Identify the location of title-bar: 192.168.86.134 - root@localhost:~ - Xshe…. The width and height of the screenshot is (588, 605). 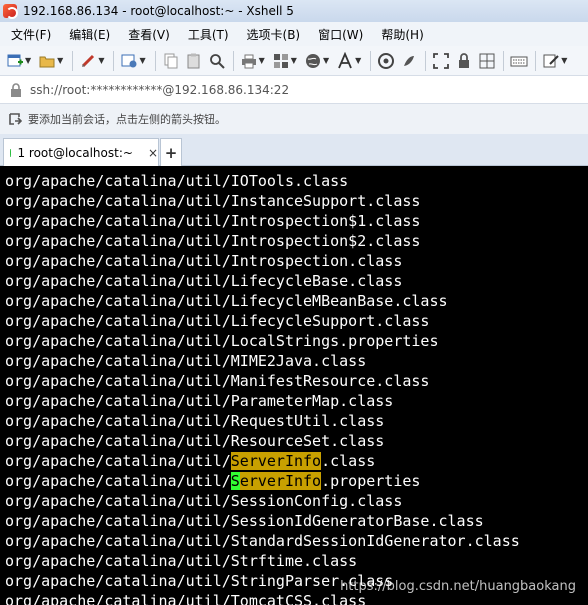
(294, 11).